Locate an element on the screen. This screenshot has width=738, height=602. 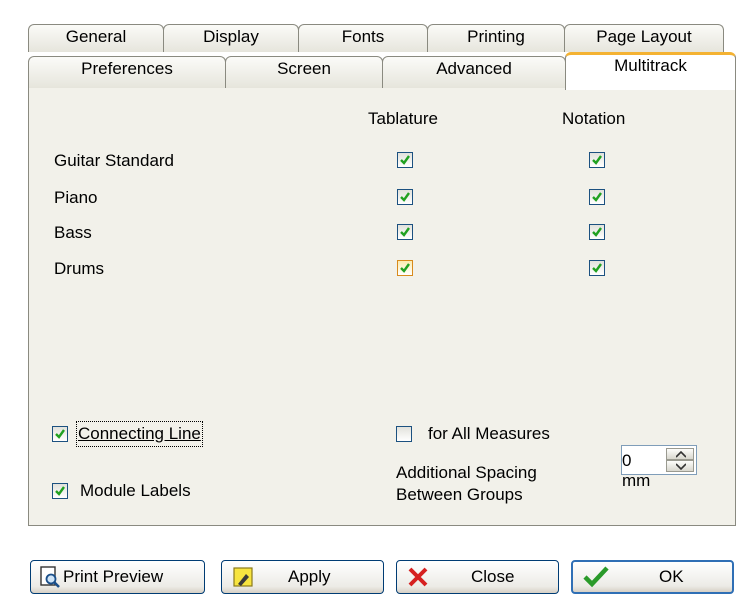
apply-icon is located at coordinates (243, 577).